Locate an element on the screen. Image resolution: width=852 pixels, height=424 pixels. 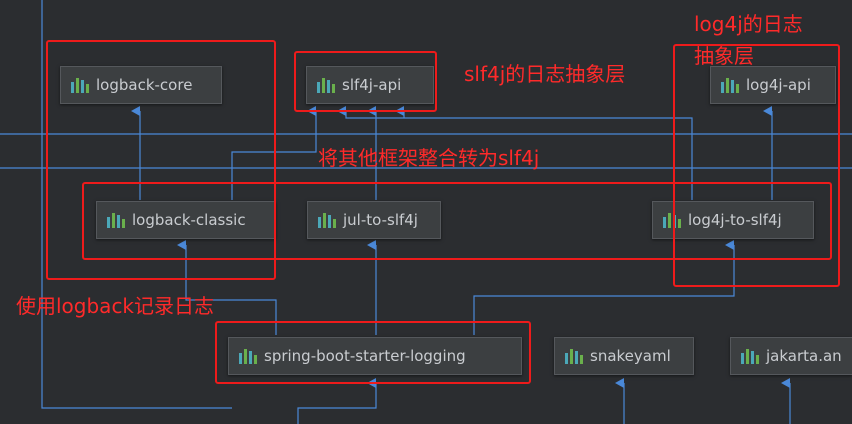
outer-edge-bottom-right is located at coordinates (337, 401).